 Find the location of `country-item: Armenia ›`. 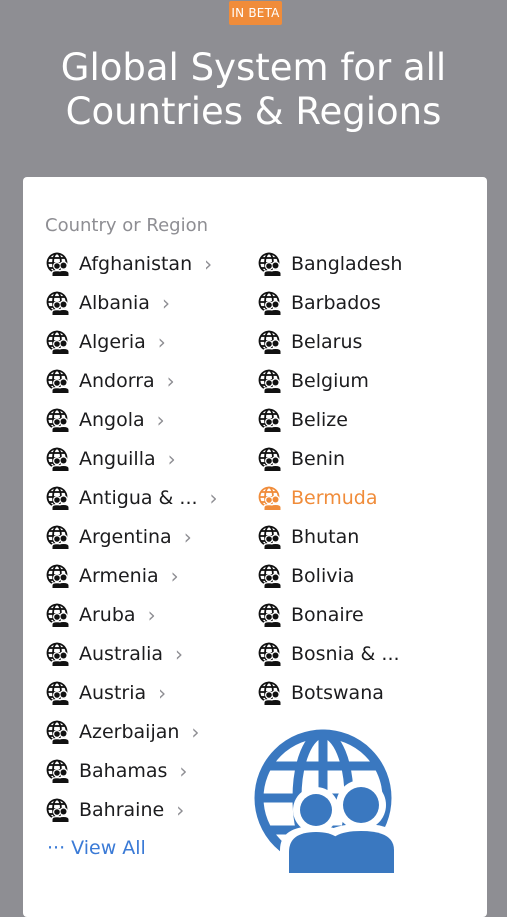

country-item: Armenia › is located at coordinates (132, 575).